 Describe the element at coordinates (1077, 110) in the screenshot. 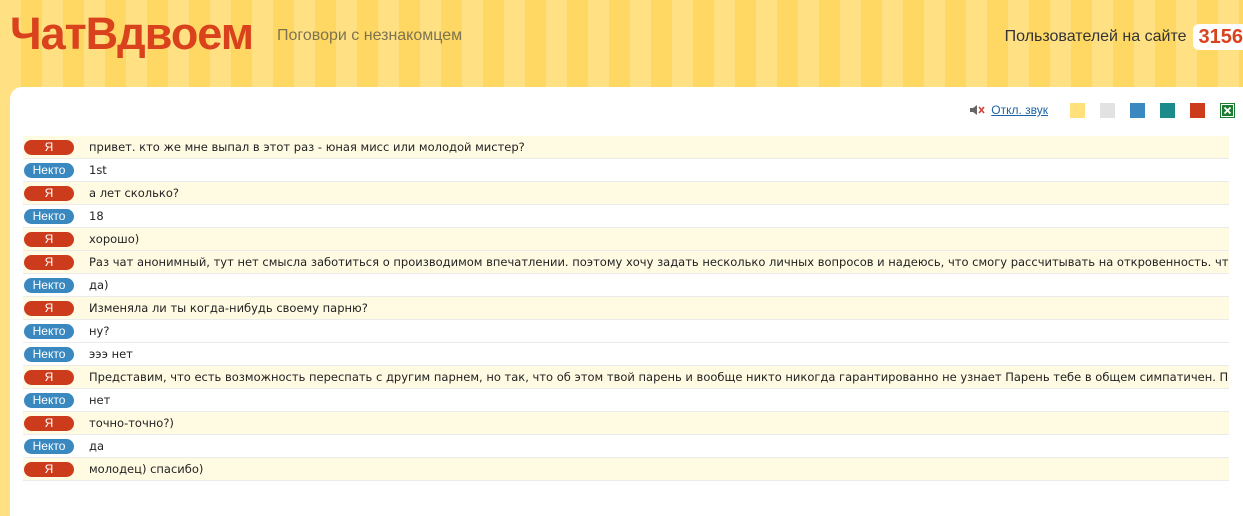

I see `theme-swatch-yellow` at that location.